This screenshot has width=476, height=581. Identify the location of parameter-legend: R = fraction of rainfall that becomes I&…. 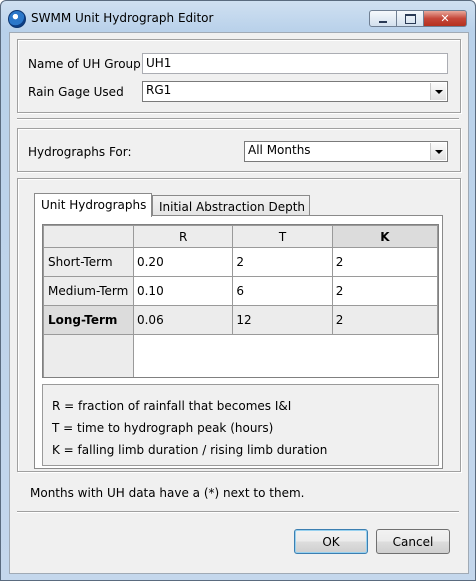
(240, 425).